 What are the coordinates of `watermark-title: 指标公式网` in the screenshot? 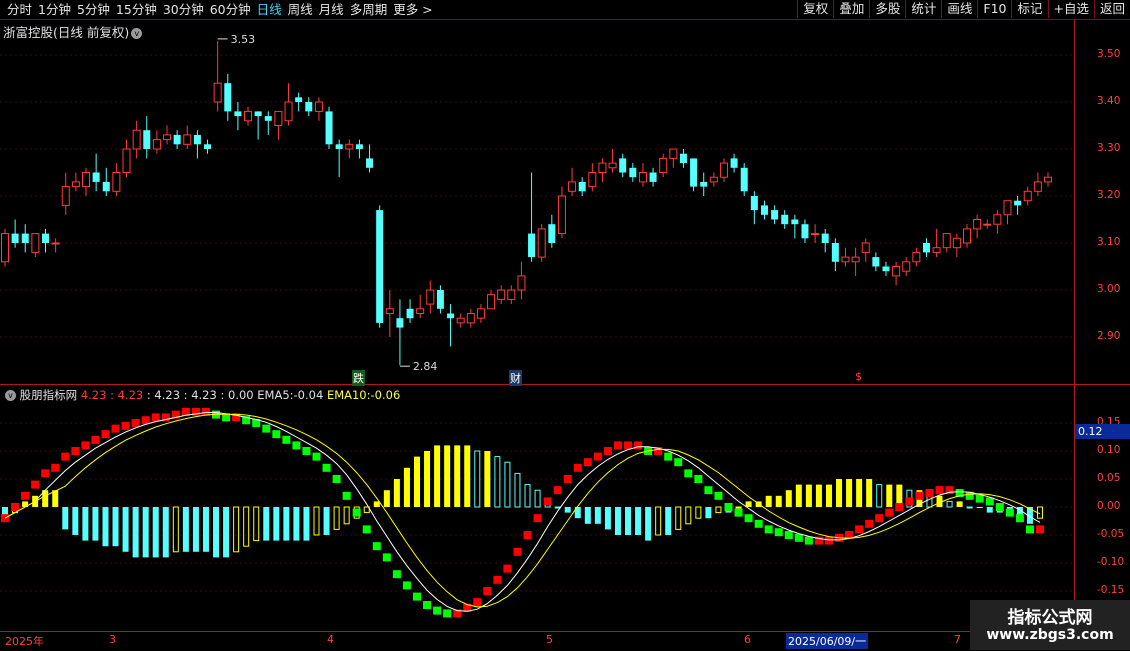 It's located at (1050, 618).